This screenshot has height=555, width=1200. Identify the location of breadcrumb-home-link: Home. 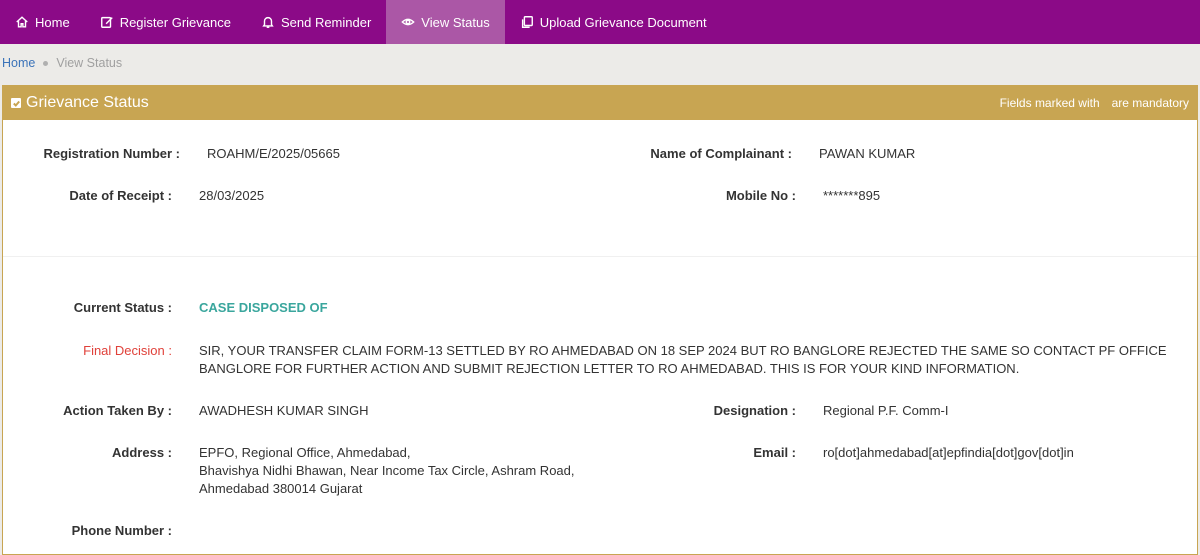
(18, 63).